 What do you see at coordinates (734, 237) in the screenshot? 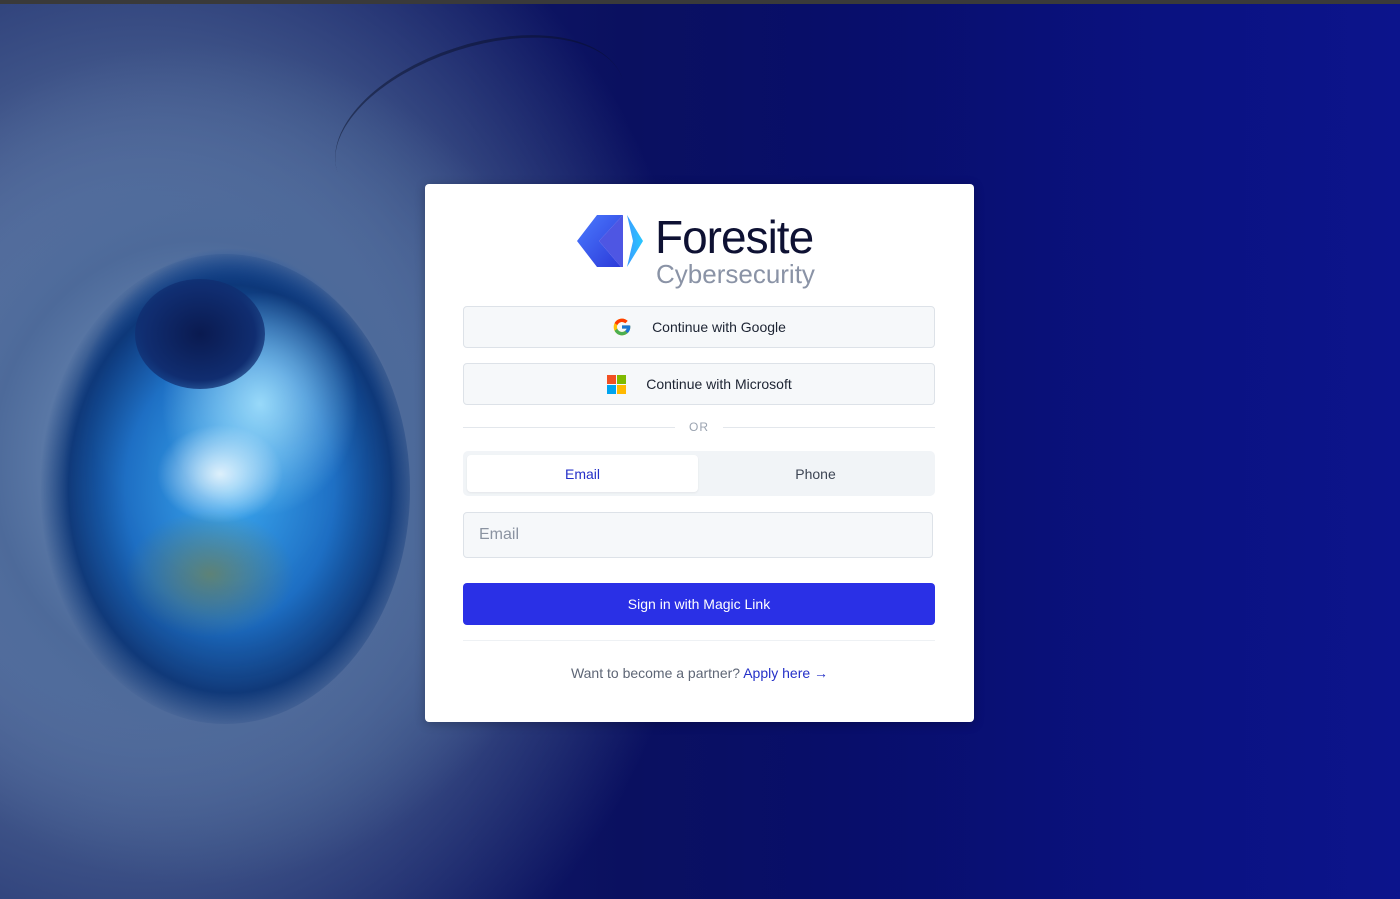
I see `brand-name: Foresite` at bounding box center [734, 237].